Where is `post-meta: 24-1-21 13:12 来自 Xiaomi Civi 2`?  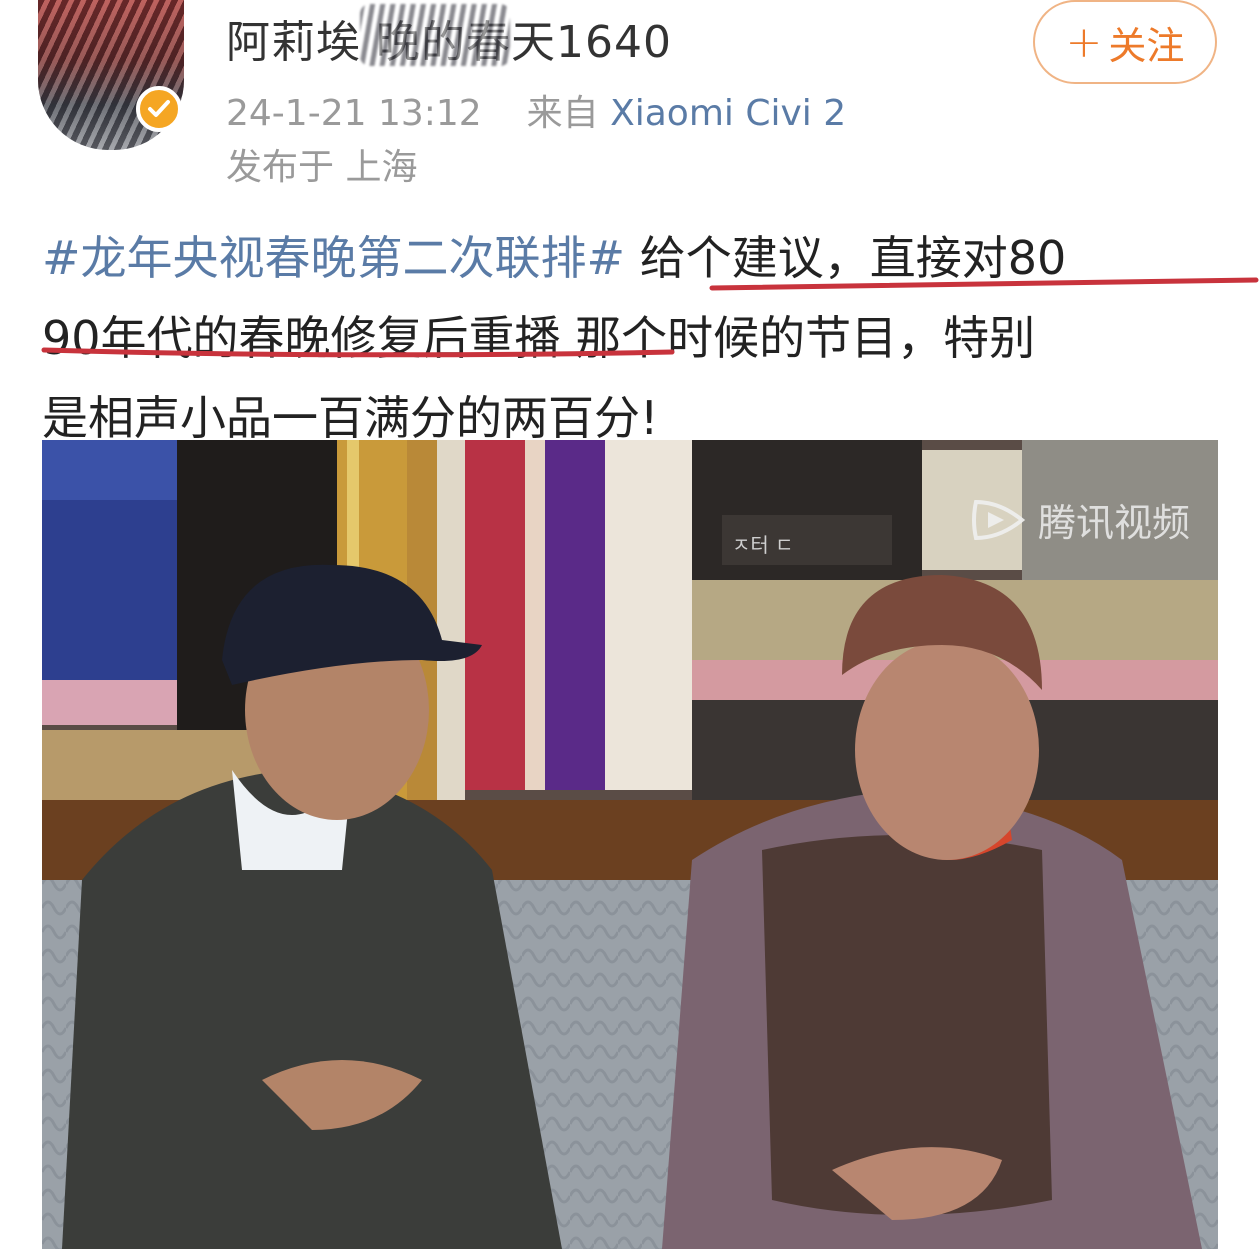 post-meta: 24-1-21 13:12 来自 Xiaomi Civi 2 is located at coordinates (536, 110).